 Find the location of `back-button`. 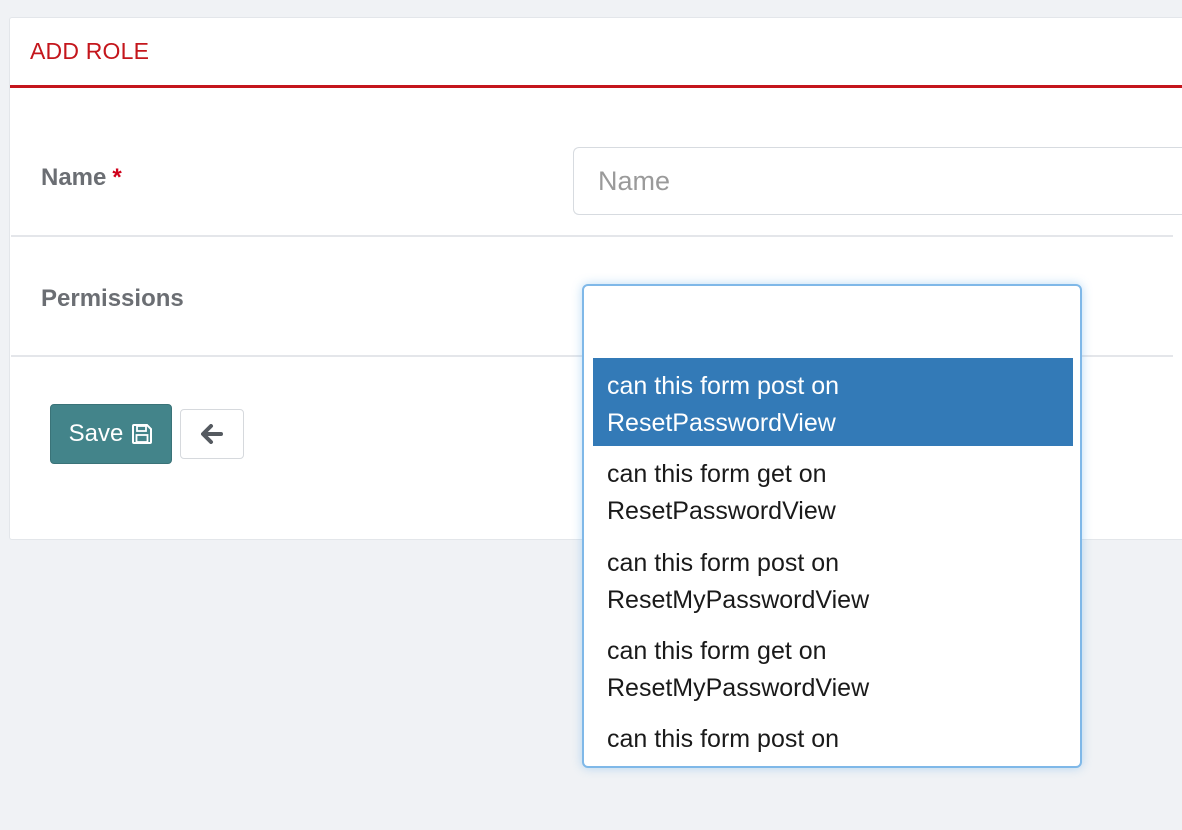

back-button is located at coordinates (212, 434).